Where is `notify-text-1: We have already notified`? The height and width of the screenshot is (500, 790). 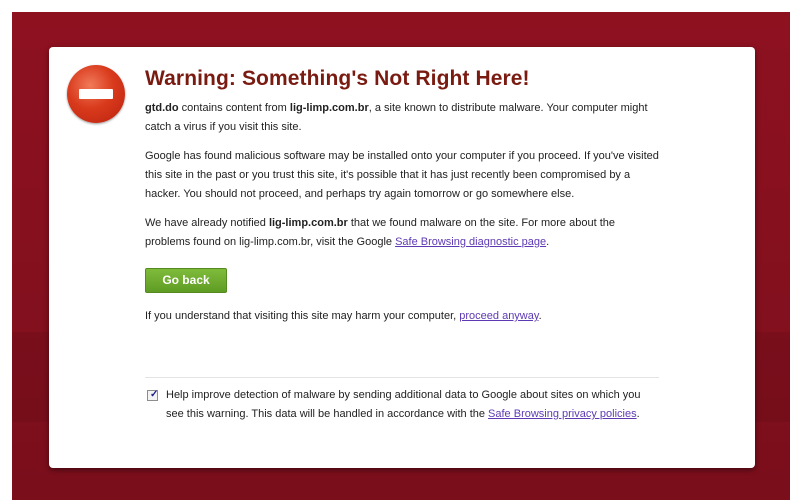 notify-text-1: We have already notified is located at coordinates (207, 223).